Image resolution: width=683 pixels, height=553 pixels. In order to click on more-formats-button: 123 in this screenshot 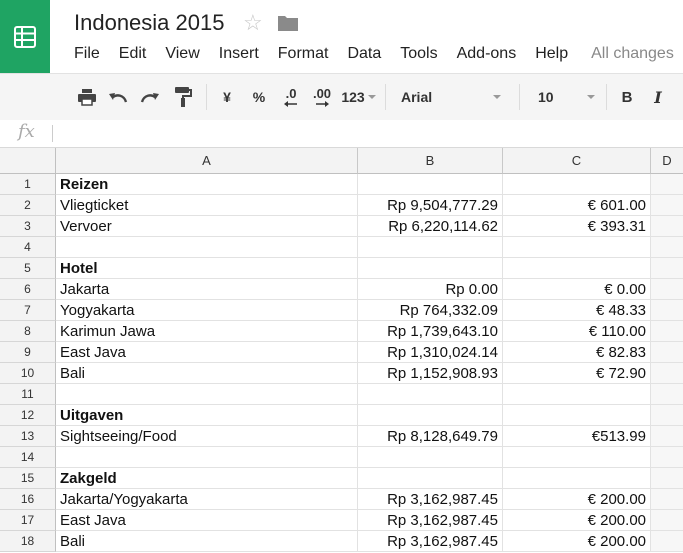, I will do `click(353, 97)`.